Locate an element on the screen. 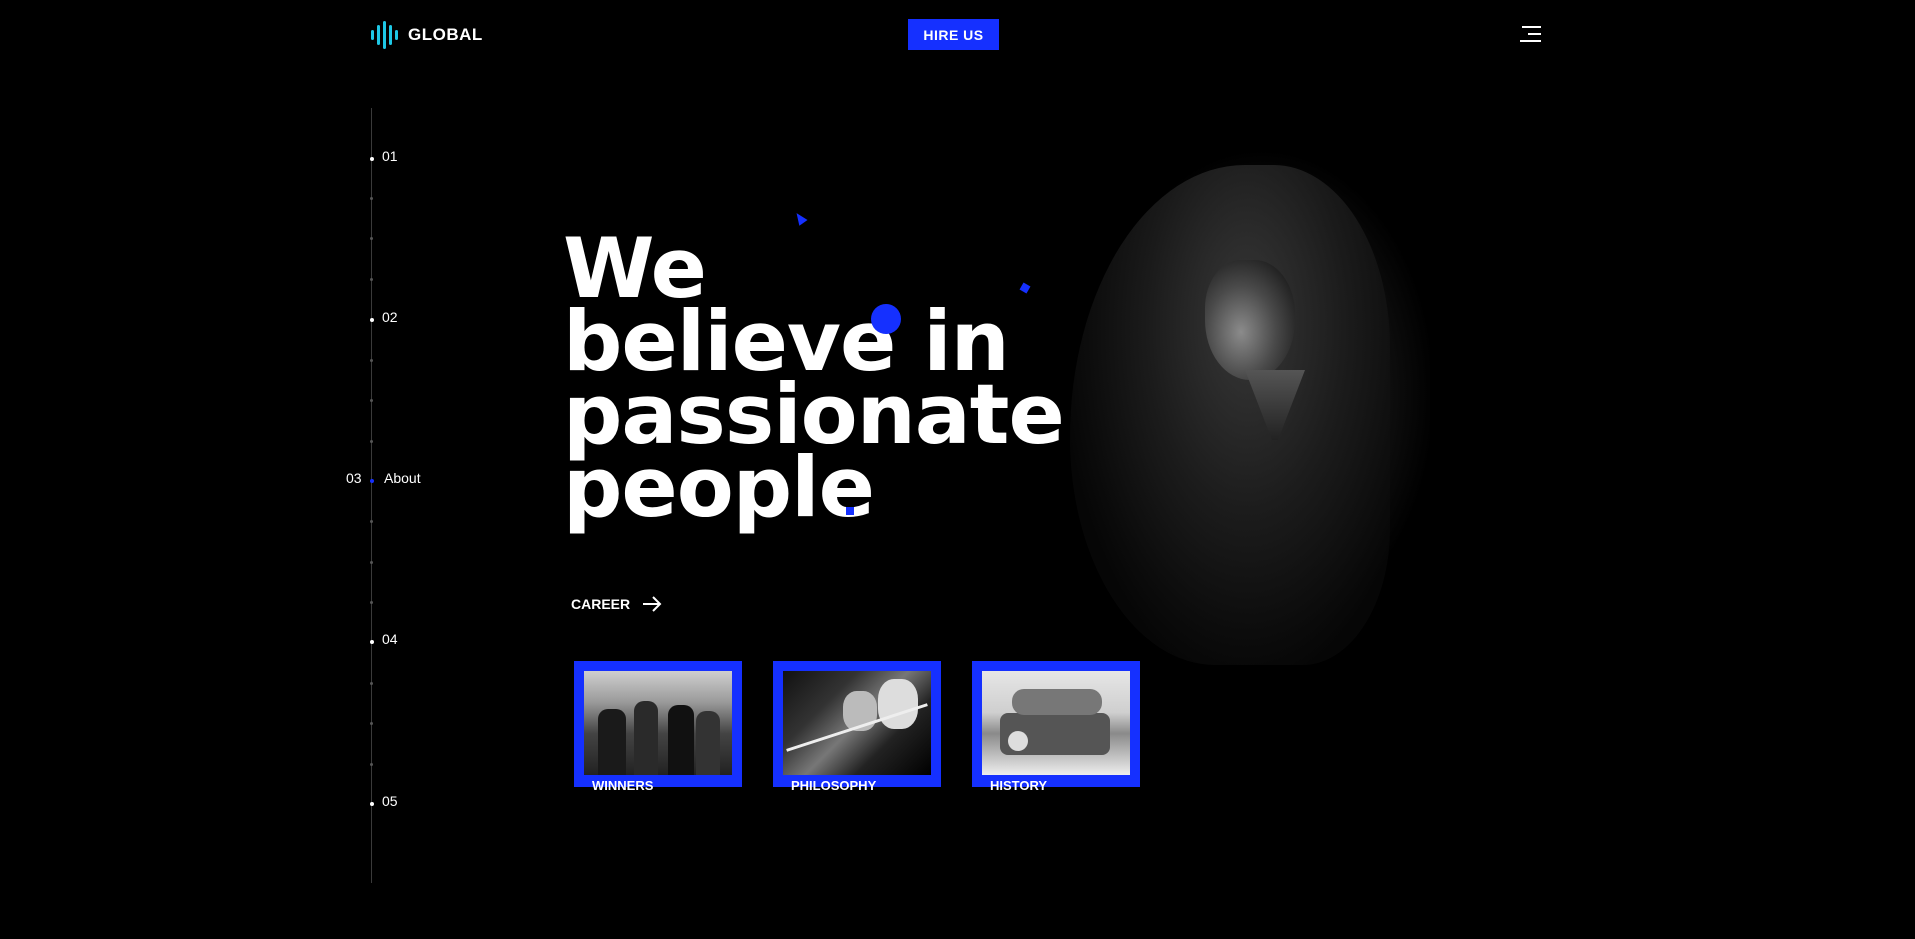 The width and height of the screenshot is (1915, 939). logo: GLOBAL is located at coordinates (427, 35).